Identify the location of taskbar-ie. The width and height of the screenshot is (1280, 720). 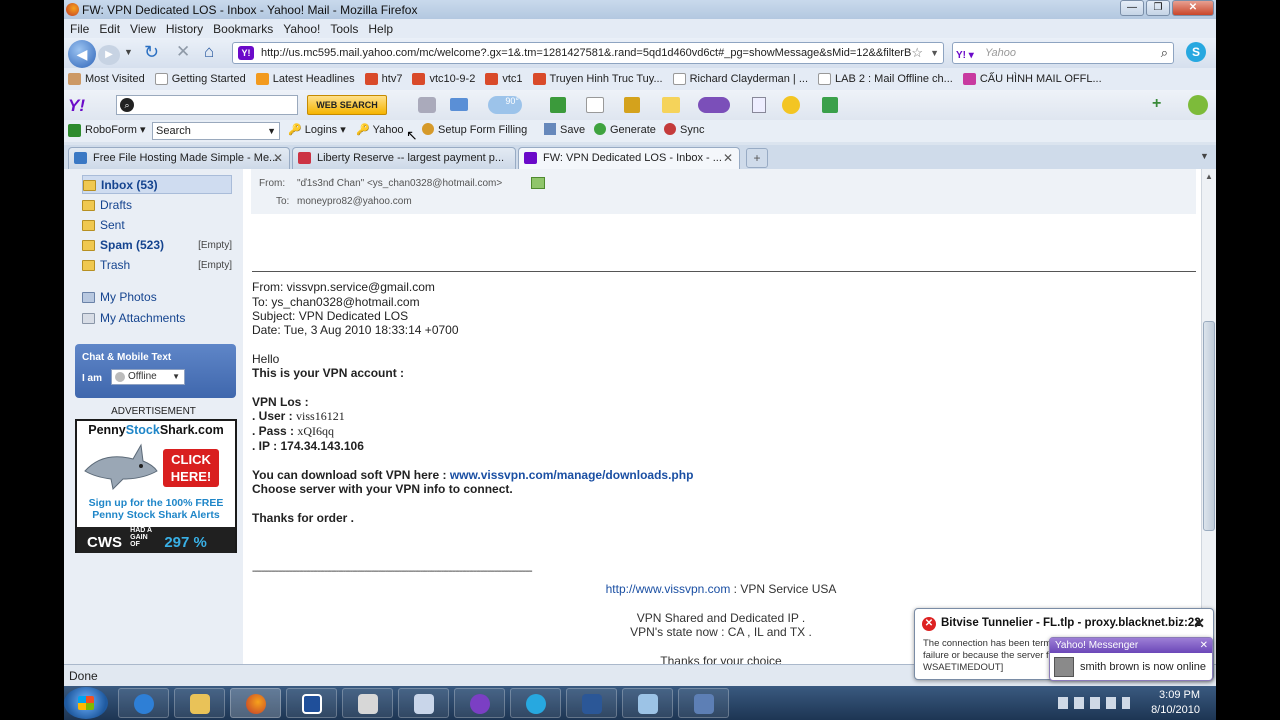
(143, 703).